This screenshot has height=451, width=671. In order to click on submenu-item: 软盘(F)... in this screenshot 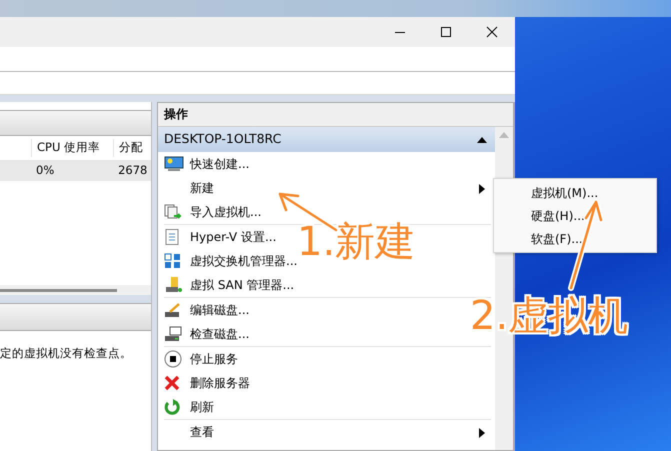, I will do `click(575, 238)`.